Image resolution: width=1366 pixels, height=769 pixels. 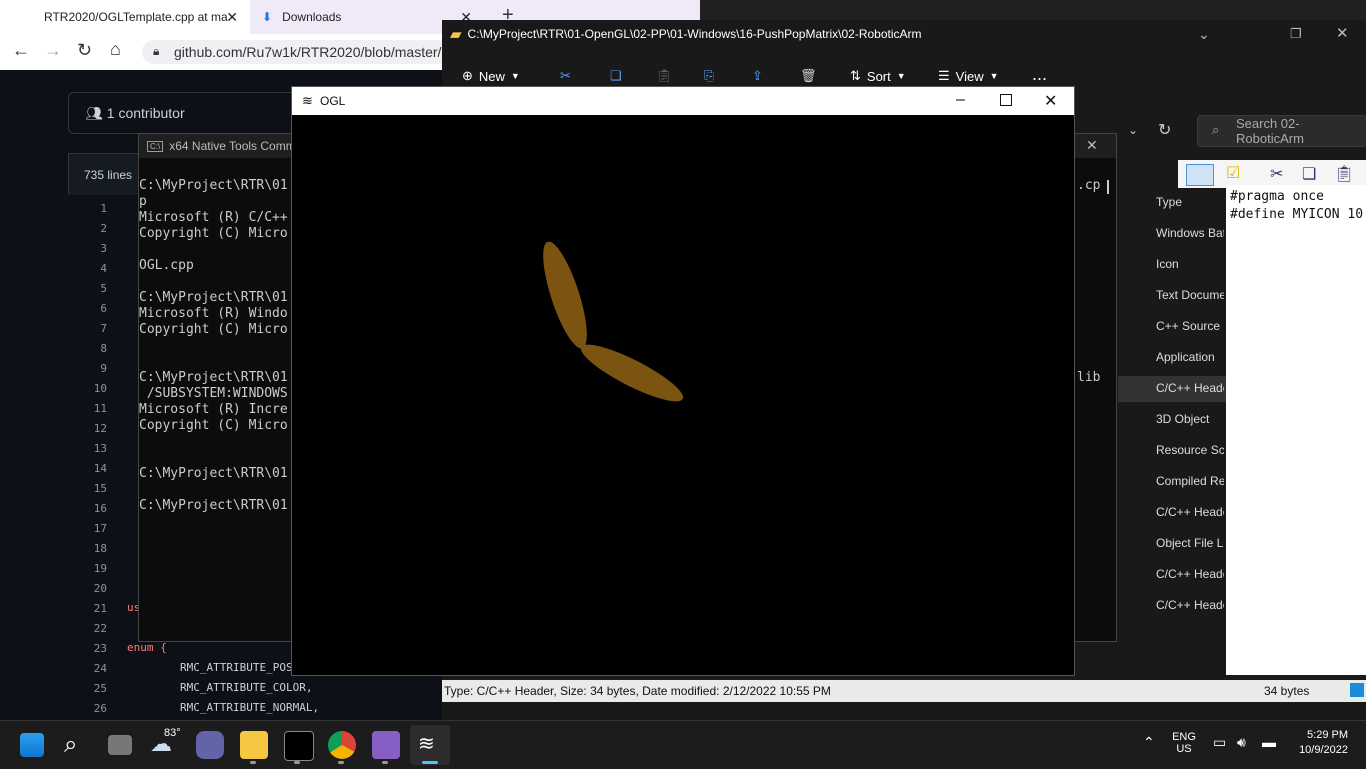 I want to click on line-number: 16, so click(x=87, y=508).